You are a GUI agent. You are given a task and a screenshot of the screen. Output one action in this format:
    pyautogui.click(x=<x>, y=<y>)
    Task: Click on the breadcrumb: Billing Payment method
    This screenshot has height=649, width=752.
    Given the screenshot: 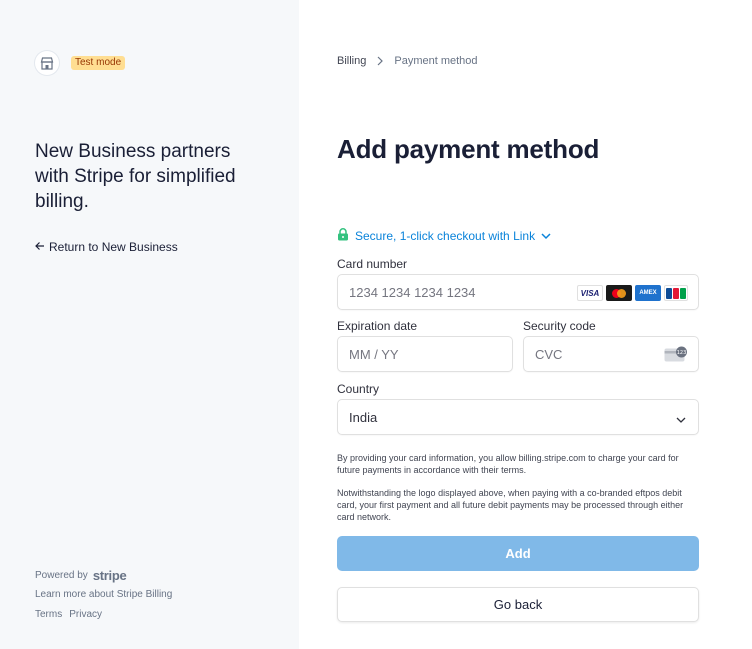 What is the action you would take?
    pyautogui.click(x=407, y=61)
    